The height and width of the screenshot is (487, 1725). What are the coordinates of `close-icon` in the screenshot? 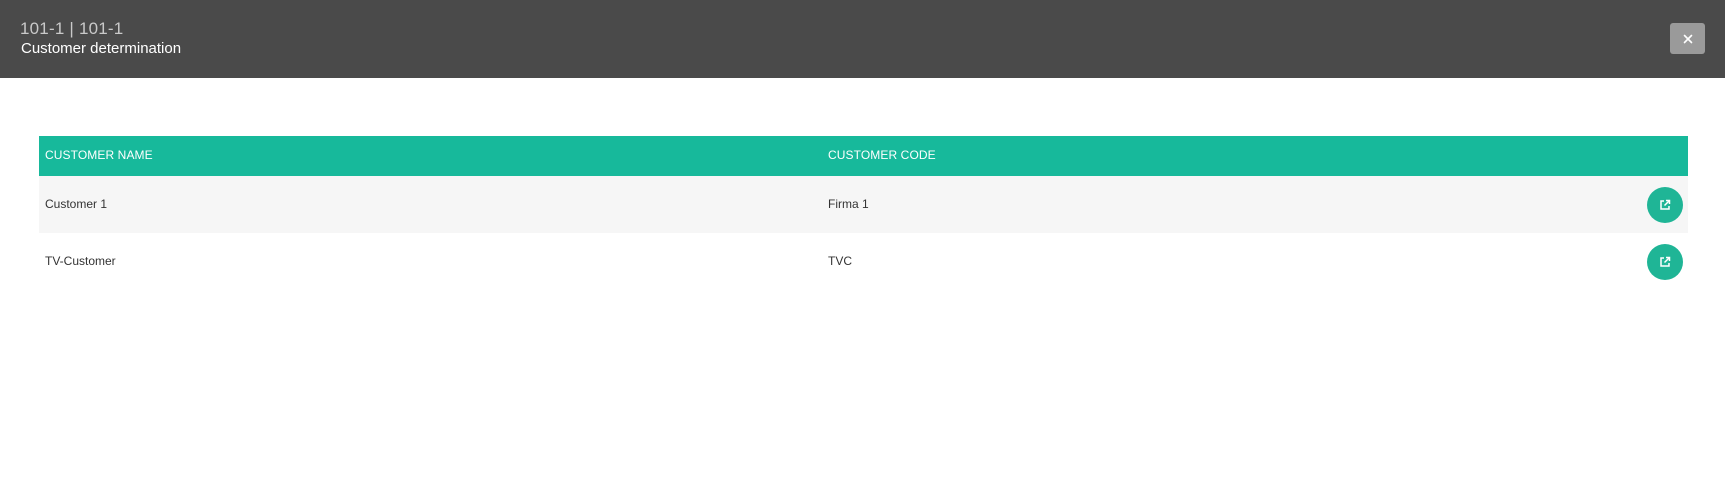 It's located at (1688, 39).